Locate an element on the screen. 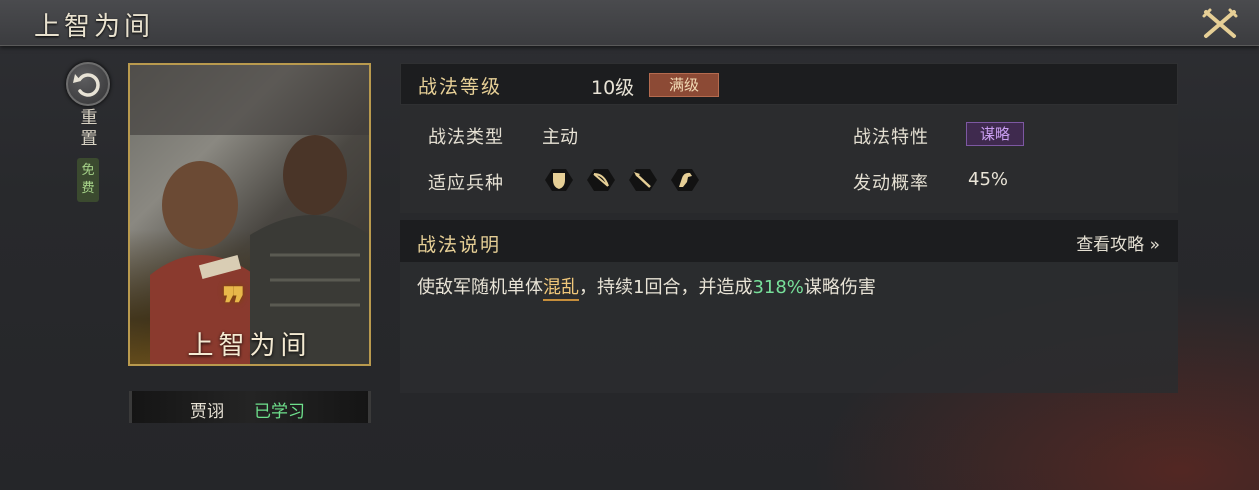 The image size is (1259, 490). horse-icon is located at coordinates (685, 180).